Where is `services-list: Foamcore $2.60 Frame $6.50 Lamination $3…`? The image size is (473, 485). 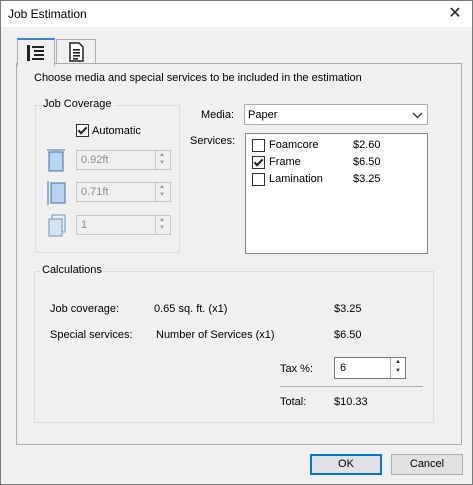 services-list: Foamcore $2.60 Frame $6.50 Lamination $3… is located at coordinates (336, 193).